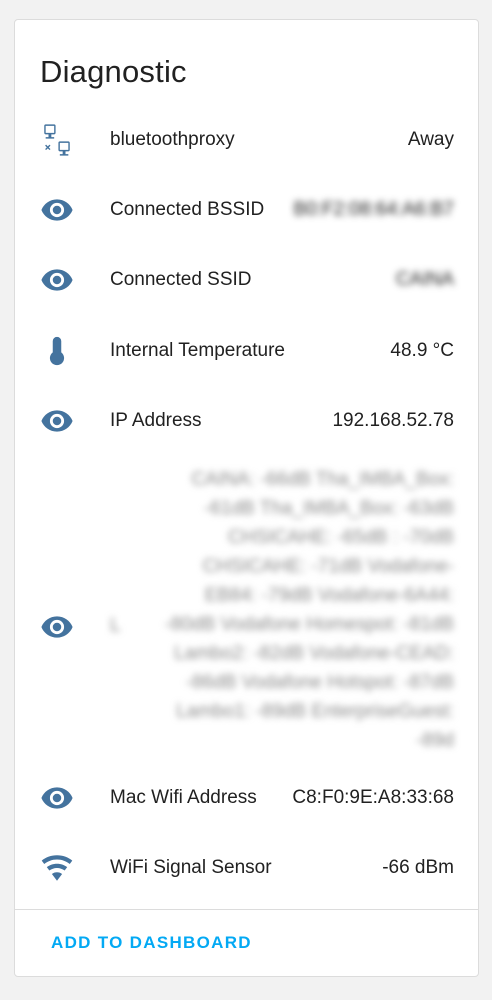 This screenshot has width=492, height=1000. Describe the element at coordinates (181, 279) in the screenshot. I see `entity-label: Connected SSID` at that location.